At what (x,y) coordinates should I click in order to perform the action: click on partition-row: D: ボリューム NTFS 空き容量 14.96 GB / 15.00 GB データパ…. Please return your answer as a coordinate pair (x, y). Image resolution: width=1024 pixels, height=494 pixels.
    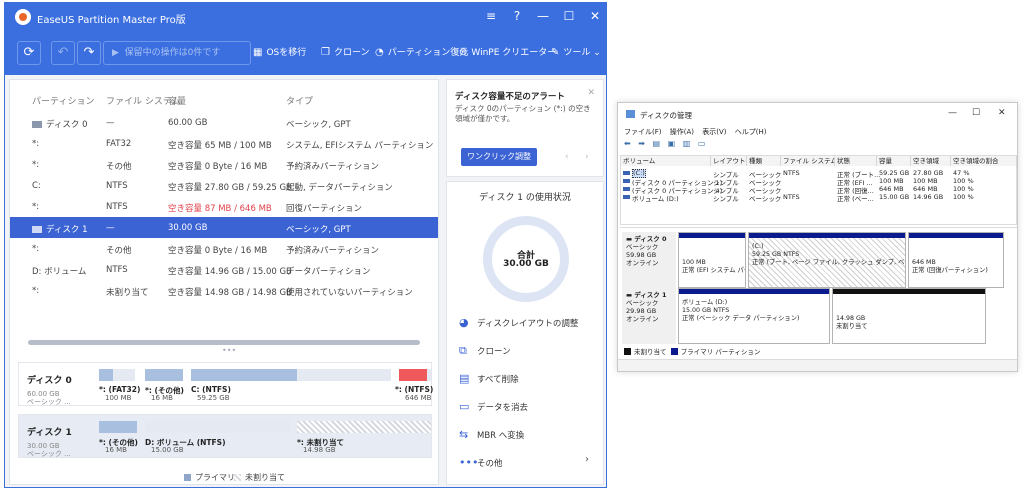
    Looking at the image, I should click on (224, 269).